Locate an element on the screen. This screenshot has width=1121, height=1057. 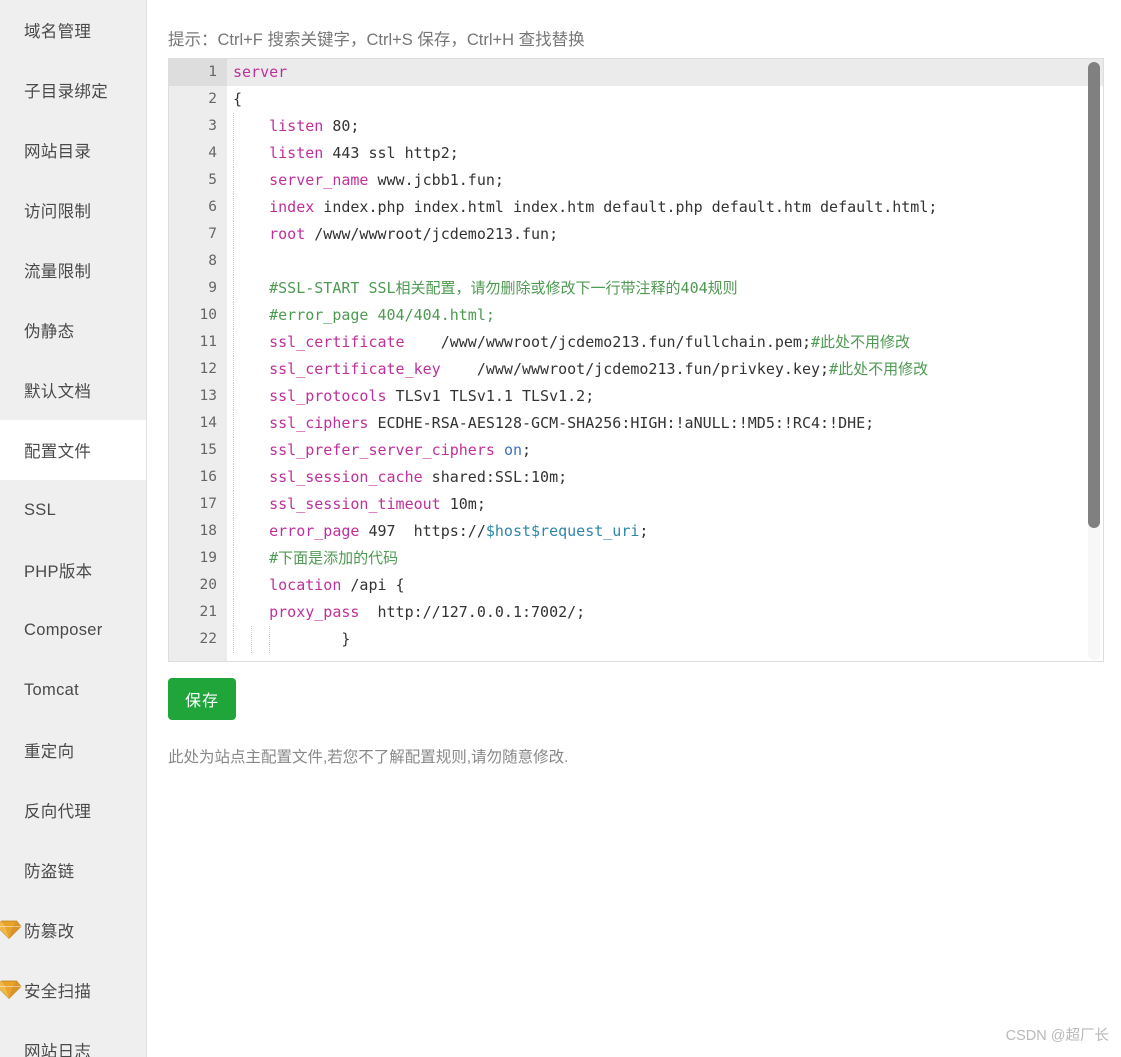
line-number: 21 is located at coordinates (198, 612).